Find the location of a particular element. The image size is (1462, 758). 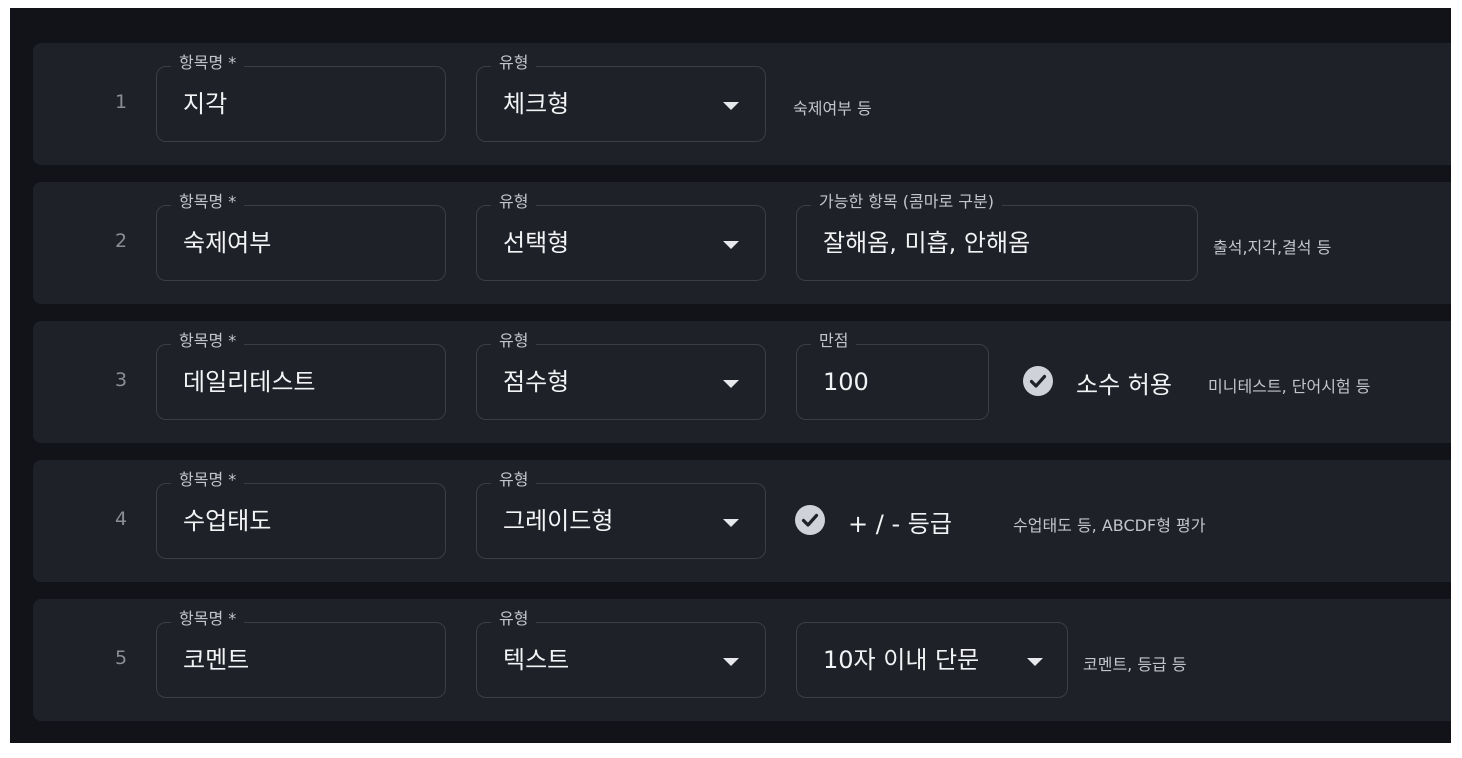

max-score-label: 만점 is located at coordinates (834, 341).